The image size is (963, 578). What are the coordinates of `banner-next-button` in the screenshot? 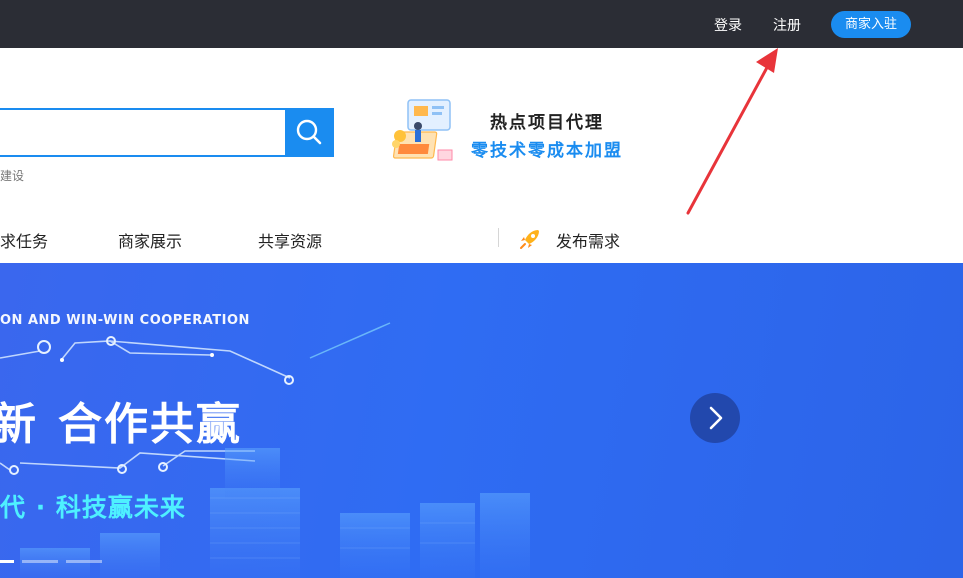 It's located at (715, 418).